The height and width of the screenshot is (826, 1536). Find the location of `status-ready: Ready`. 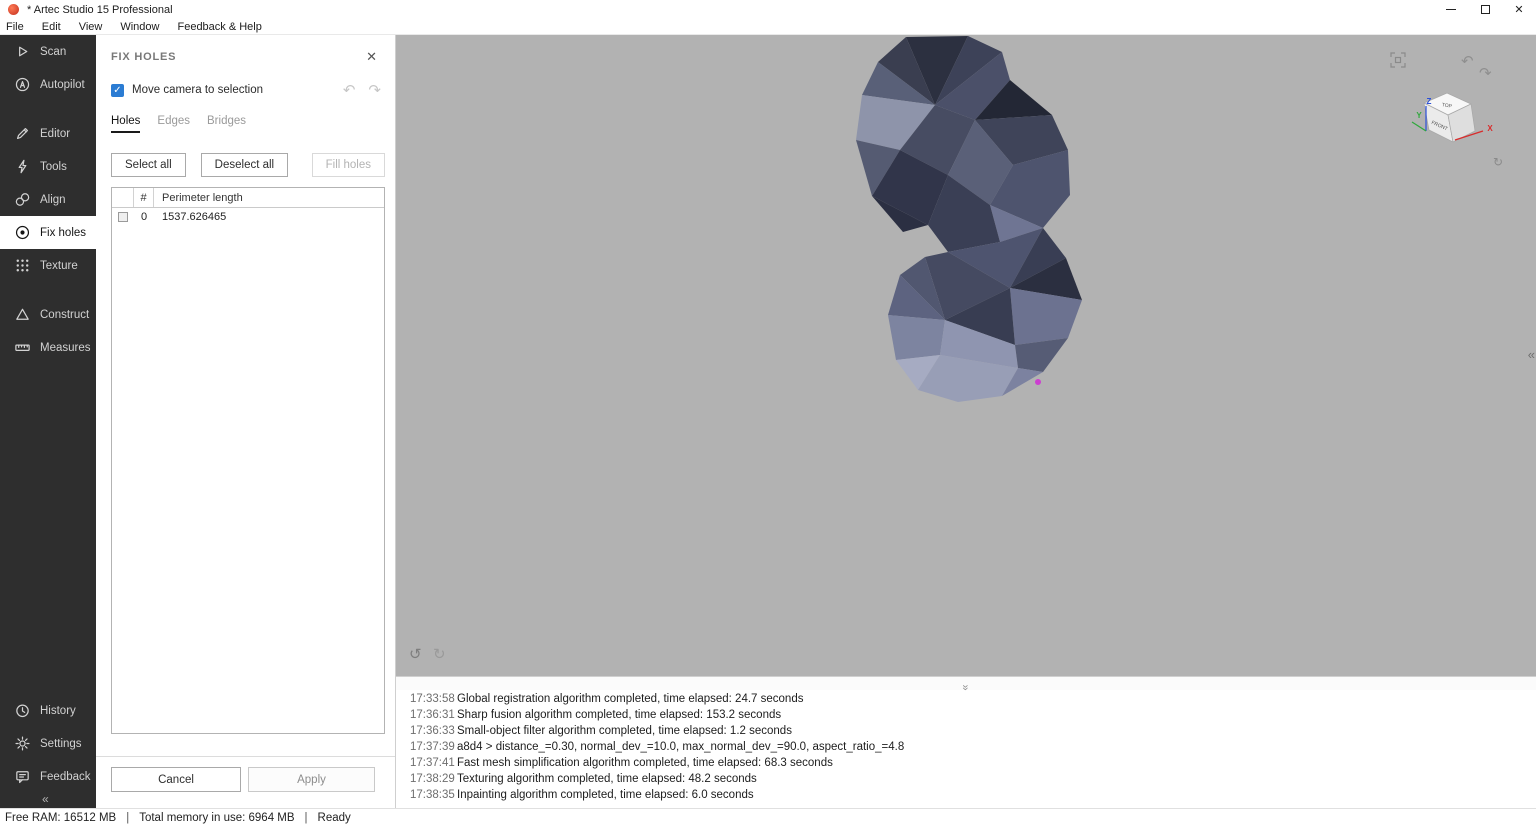

status-ready: Ready is located at coordinates (334, 817).